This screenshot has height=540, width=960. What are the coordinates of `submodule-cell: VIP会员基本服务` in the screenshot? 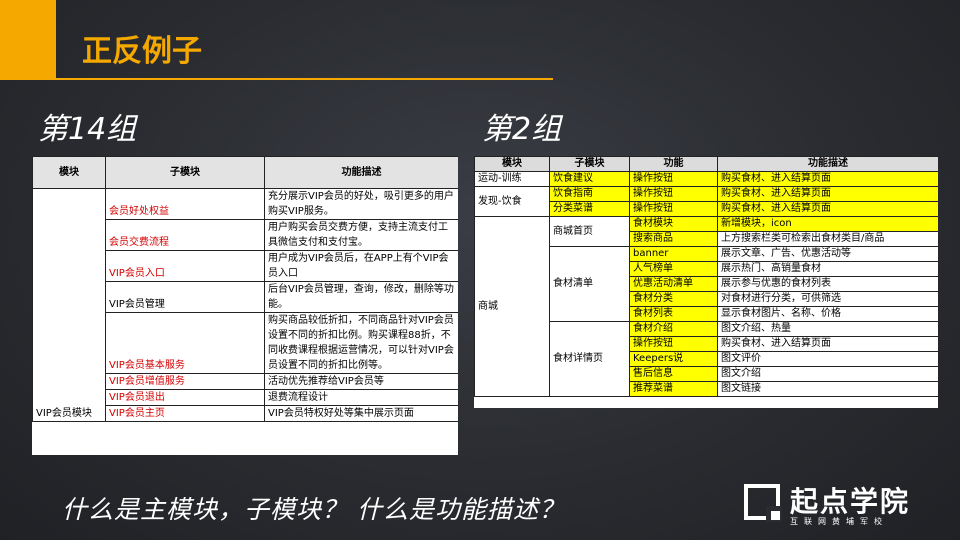 It's located at (185, 343).